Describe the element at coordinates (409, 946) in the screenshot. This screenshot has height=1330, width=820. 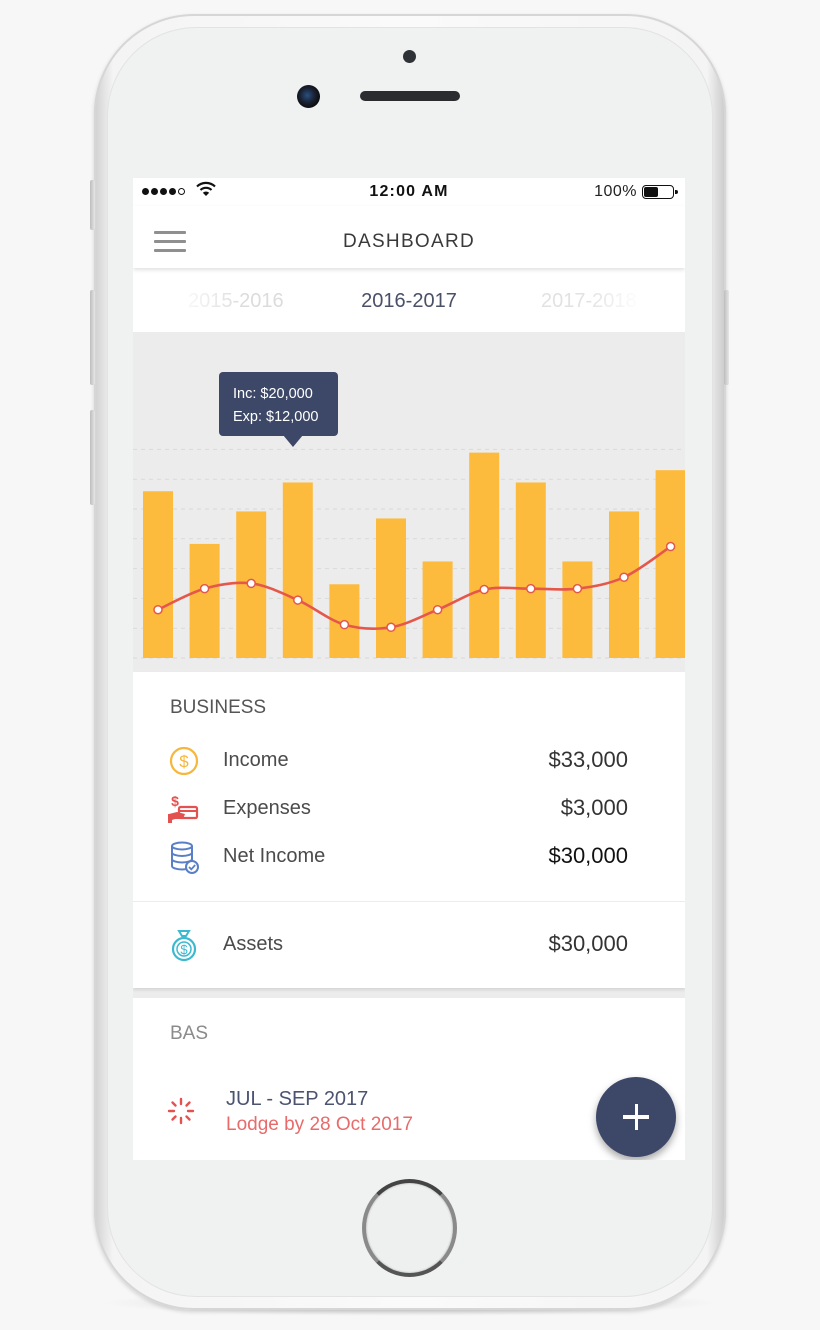
I see `assets-row: $ Assets $30,000` at that location.